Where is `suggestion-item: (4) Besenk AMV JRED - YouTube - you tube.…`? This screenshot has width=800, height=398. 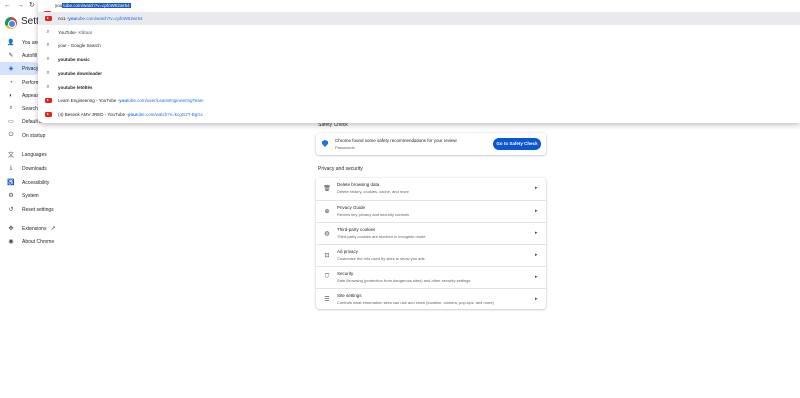
suggestion-item: (4) Besenk AMV JRED - YouTube - you tube.… is located at coordinates (419, 114).